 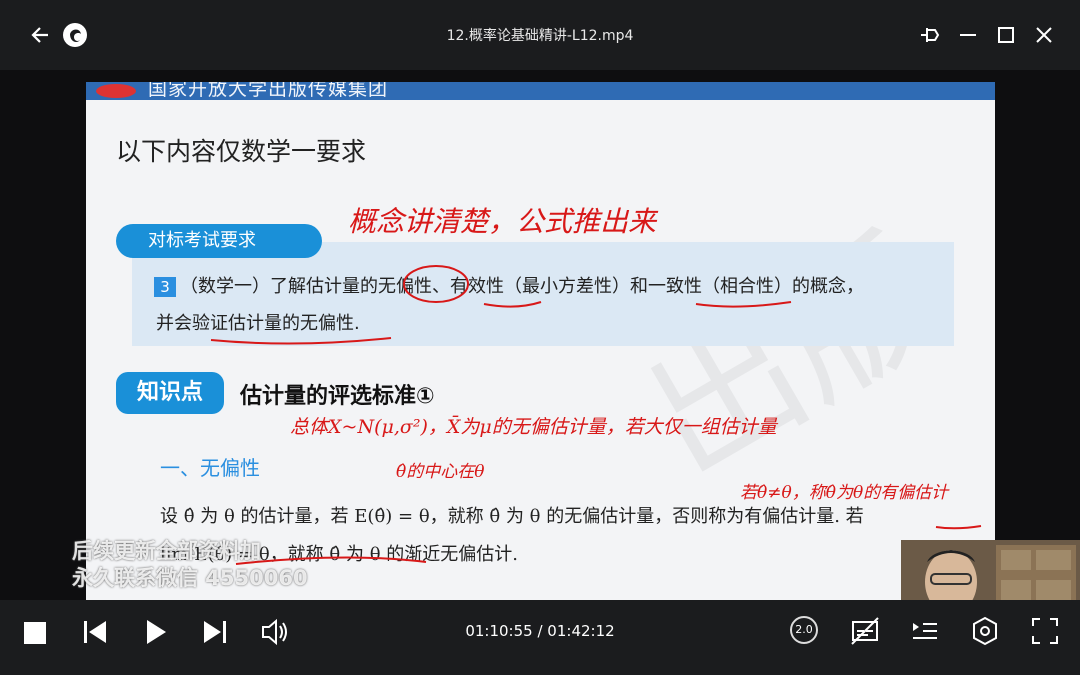 I want to click on watermark-line-2: 永久联系微信 4550060, so click(x=190, y=578).